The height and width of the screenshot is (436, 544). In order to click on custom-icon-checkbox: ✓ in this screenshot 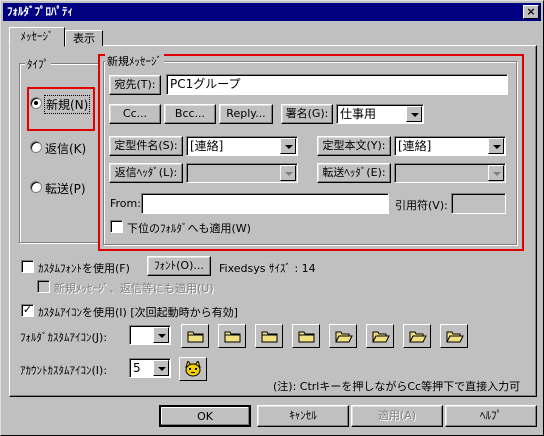, I will do `click(27, 310)`.